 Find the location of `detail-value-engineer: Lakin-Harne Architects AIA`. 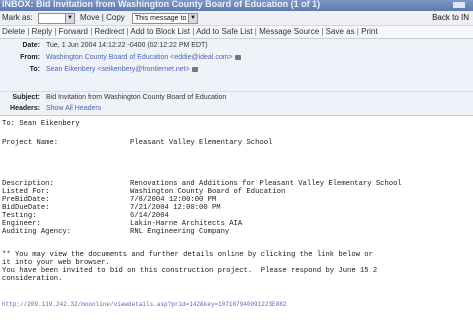

detail-value-engineer: Lakin-Harne Architects AIA is located at coordinates (186, 224).